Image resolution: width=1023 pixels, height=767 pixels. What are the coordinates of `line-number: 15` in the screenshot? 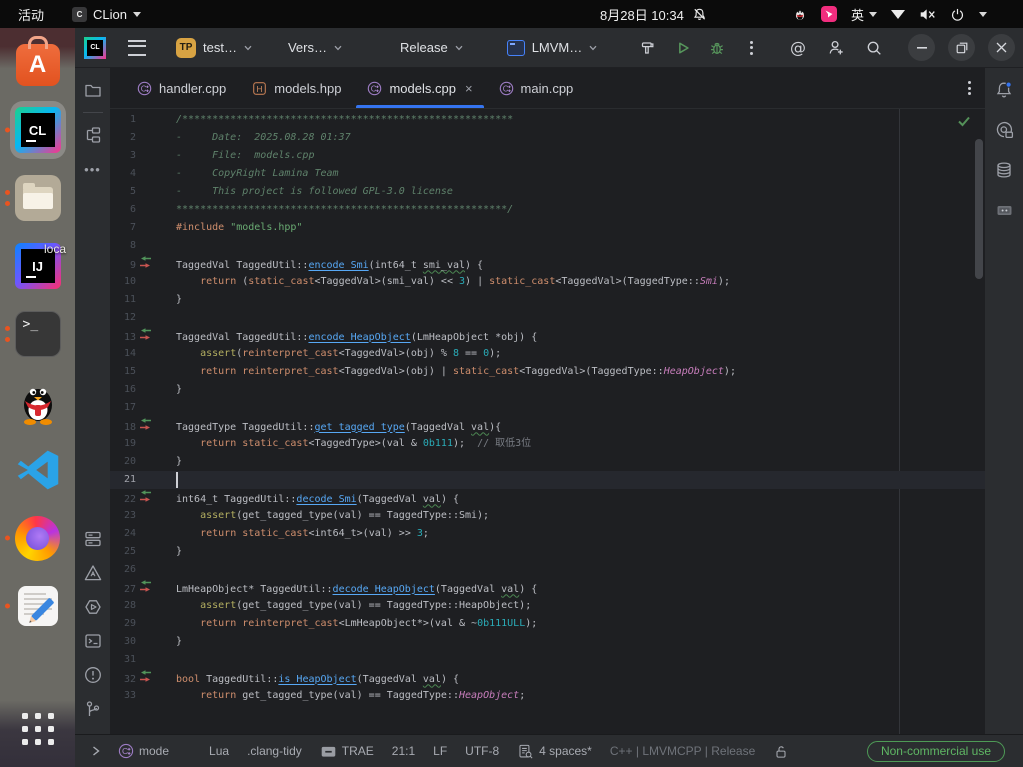 It's located at (123, 372).